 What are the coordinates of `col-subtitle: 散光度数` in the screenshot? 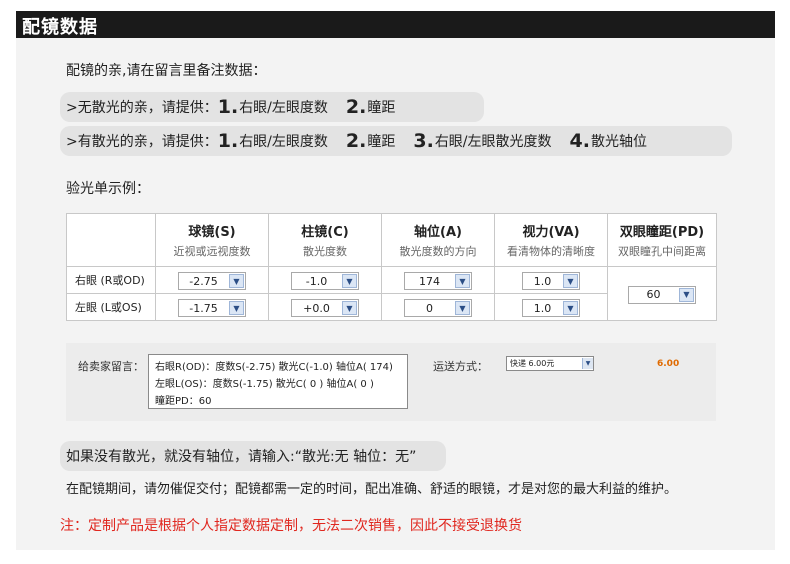 It's located at (325, 251).